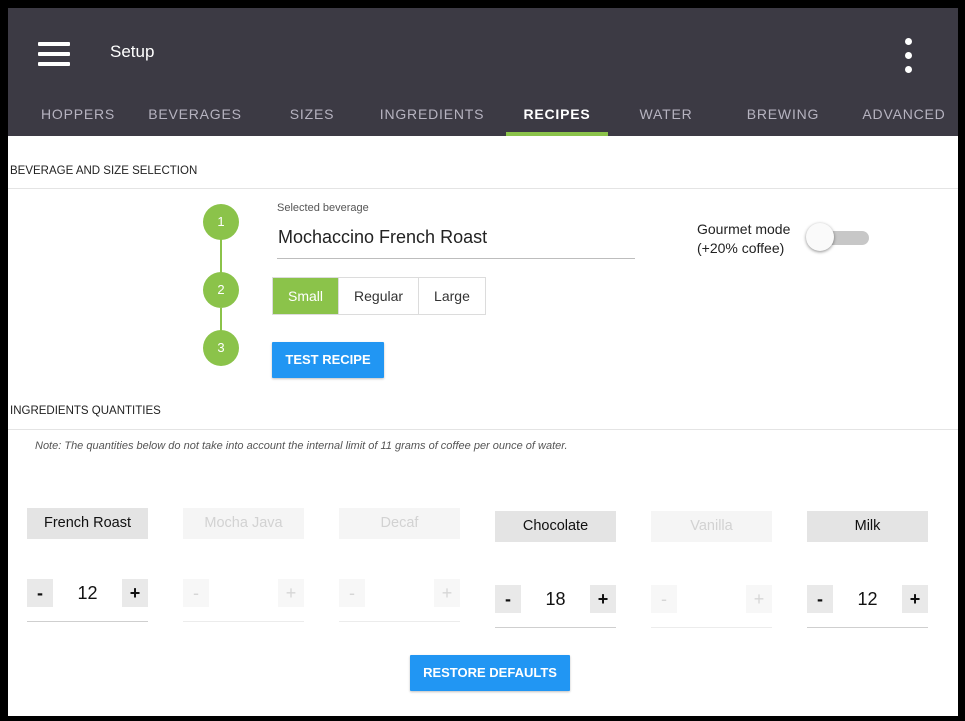  Describe the element at coordinates (783, 115) in the screenshot. I see `tab-brewing: BREWING` at that location.